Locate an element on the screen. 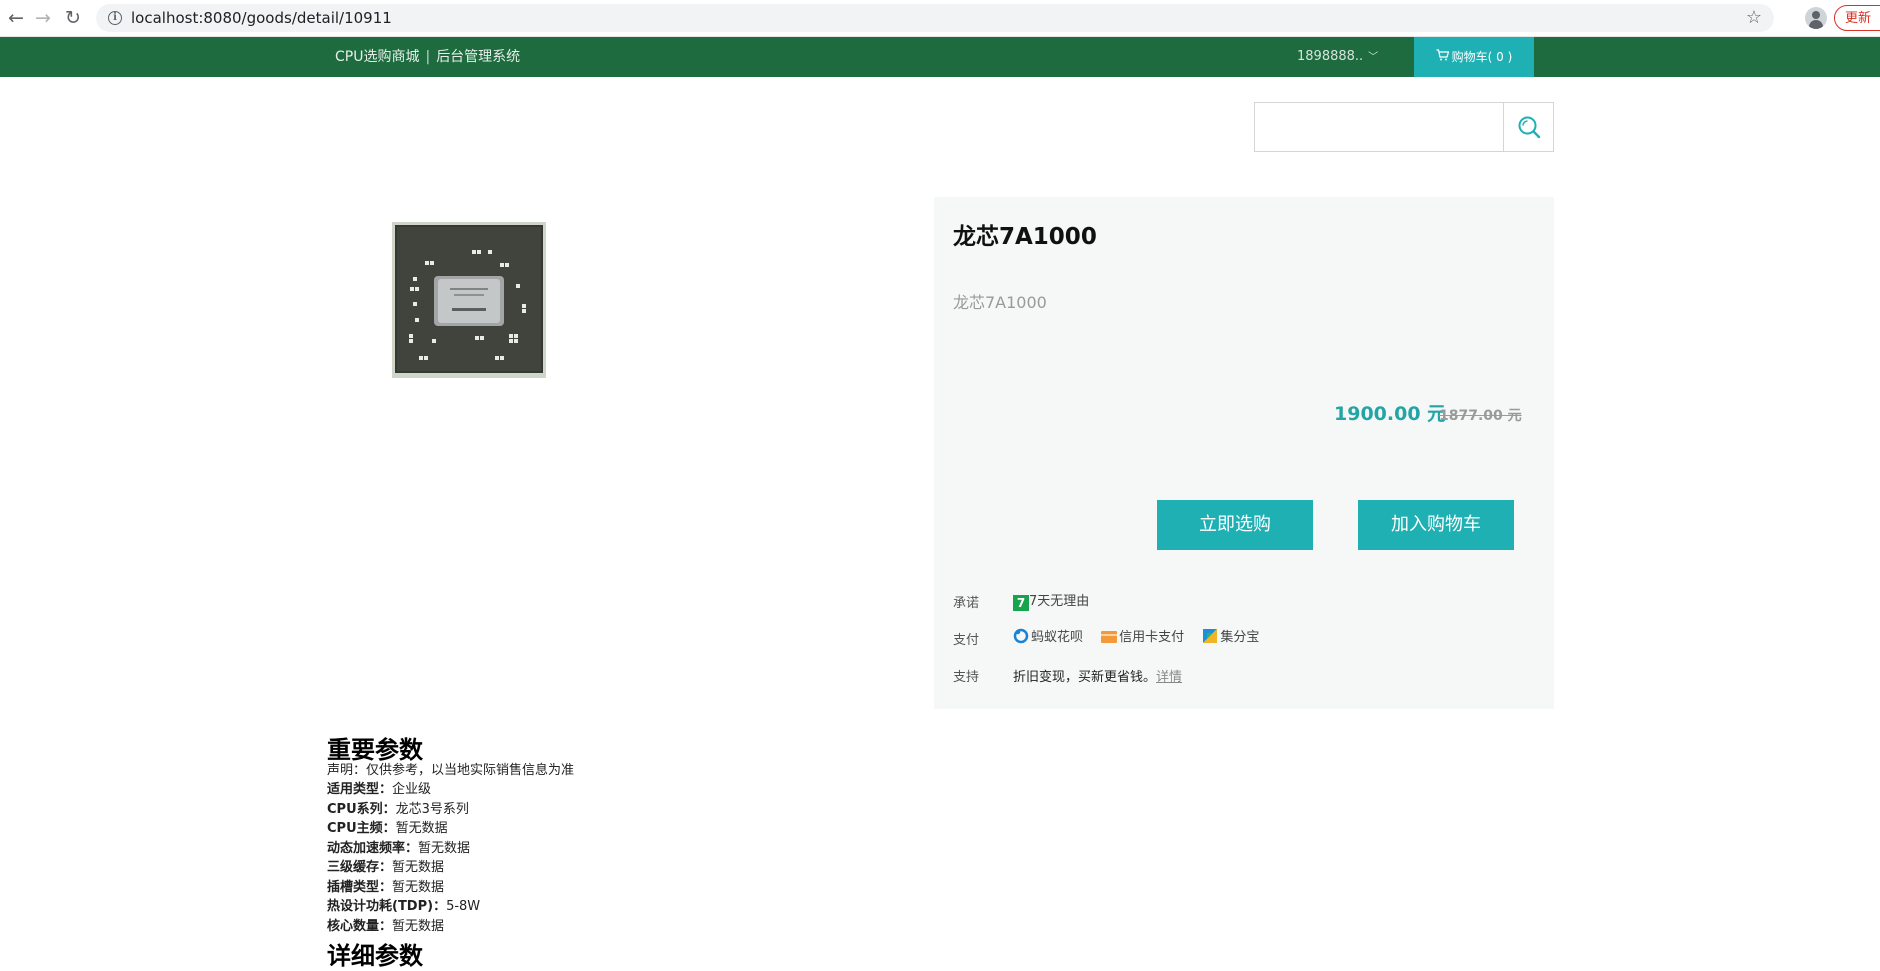 The image size is (1880, 971). product-title: 龙芯7A1000 is located at coordinates (1025, 237).